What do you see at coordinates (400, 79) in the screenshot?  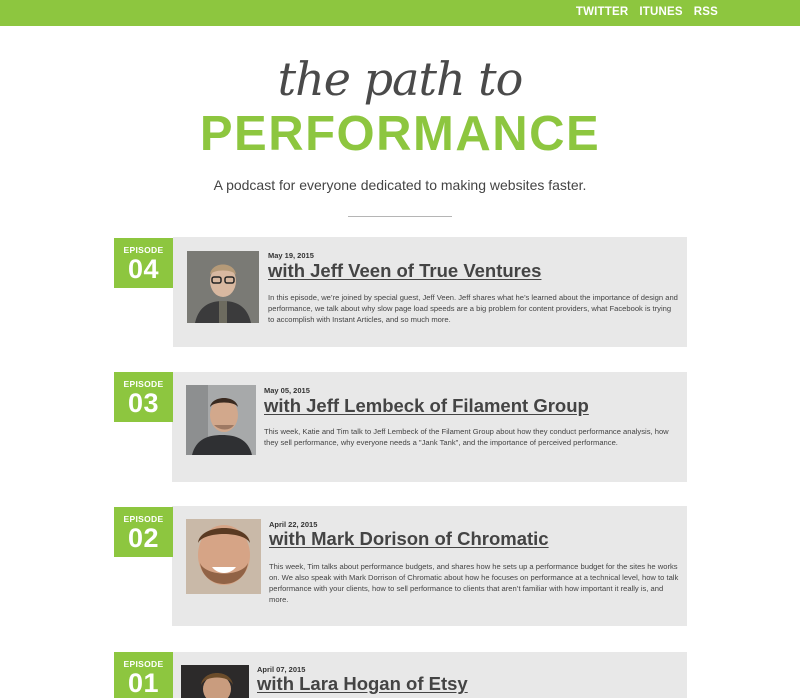 I see `site-title-line1: the path to` at bounding box center [400, 79].